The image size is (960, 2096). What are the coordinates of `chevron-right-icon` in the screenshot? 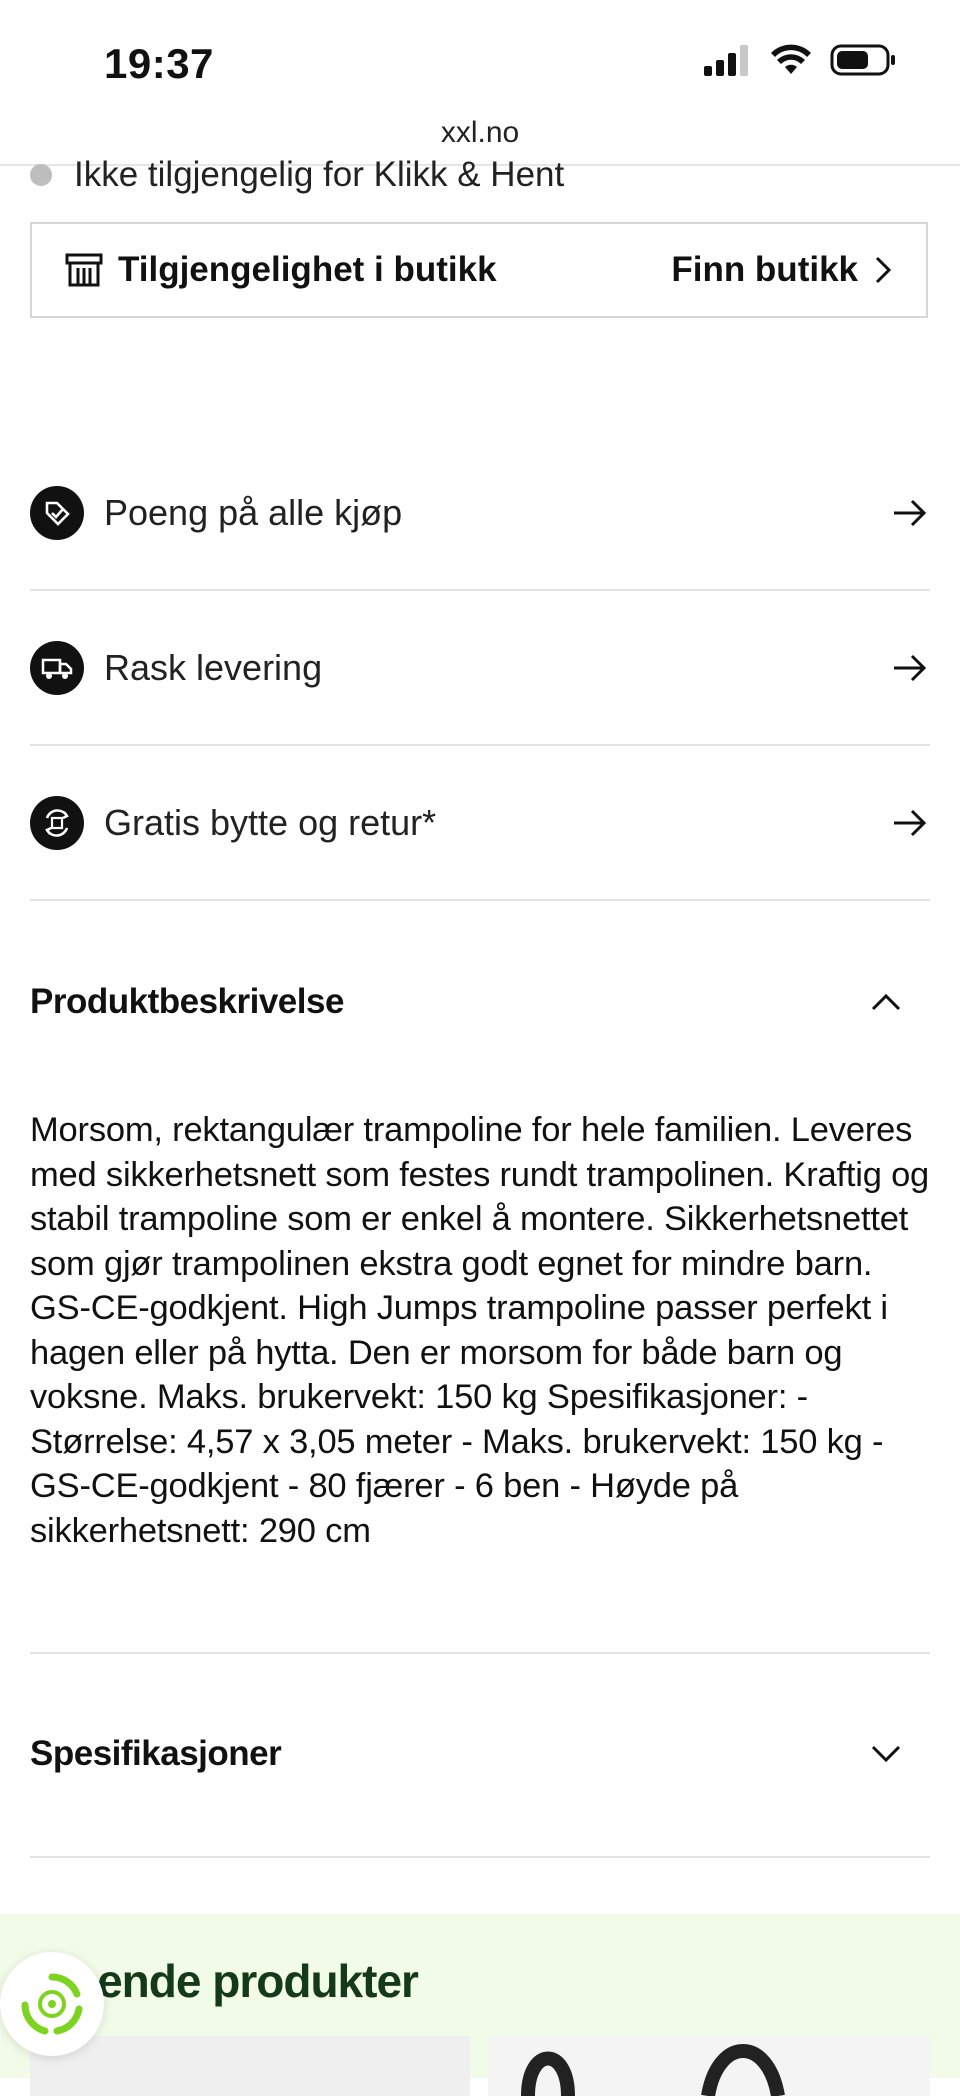 It's located at (883, 270).